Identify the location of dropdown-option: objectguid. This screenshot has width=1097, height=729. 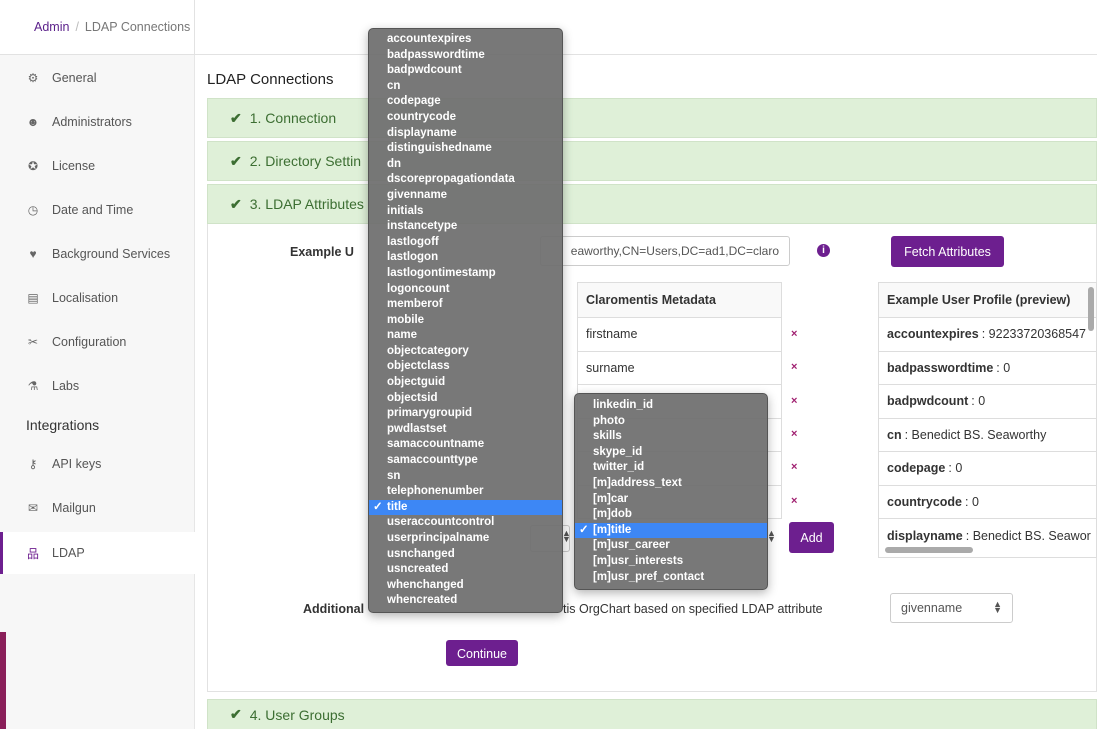
(465, 383).